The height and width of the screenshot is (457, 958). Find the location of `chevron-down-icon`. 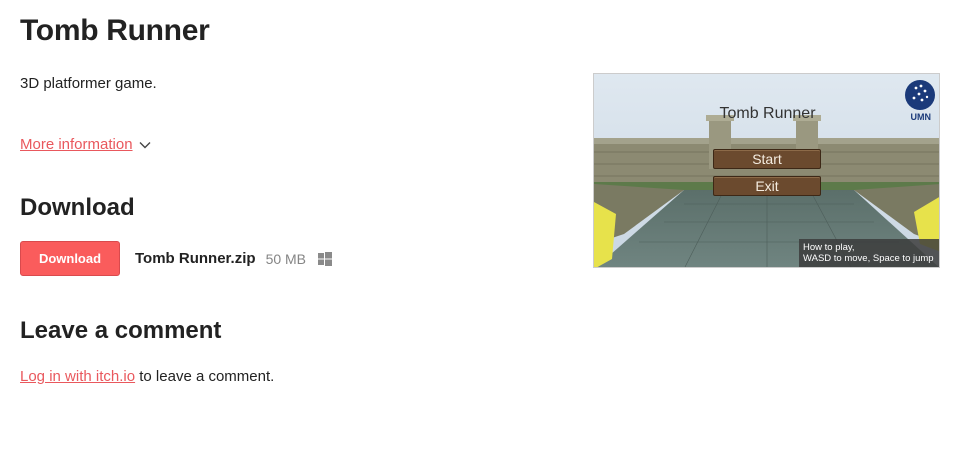

chevron-down-icon is located at coordinates (145, 144).